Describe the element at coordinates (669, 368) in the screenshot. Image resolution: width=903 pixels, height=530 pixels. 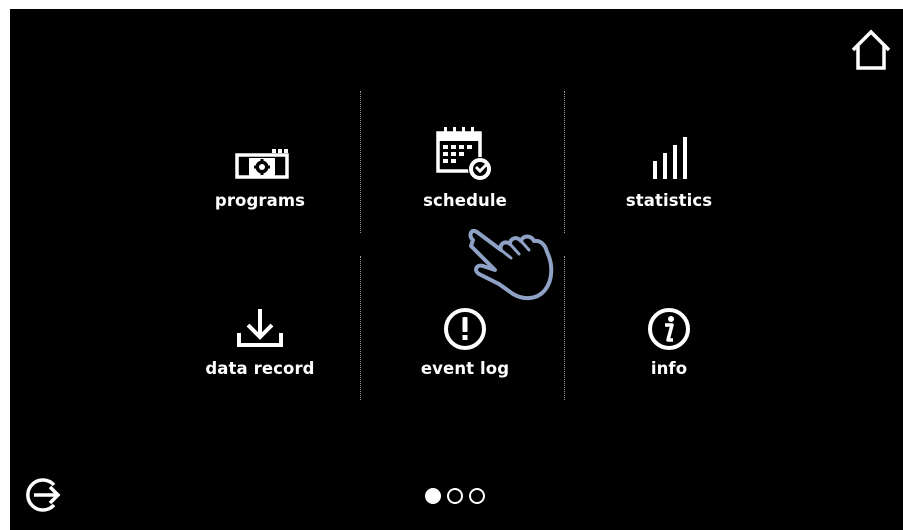
I see `tile-label: info` at that location.